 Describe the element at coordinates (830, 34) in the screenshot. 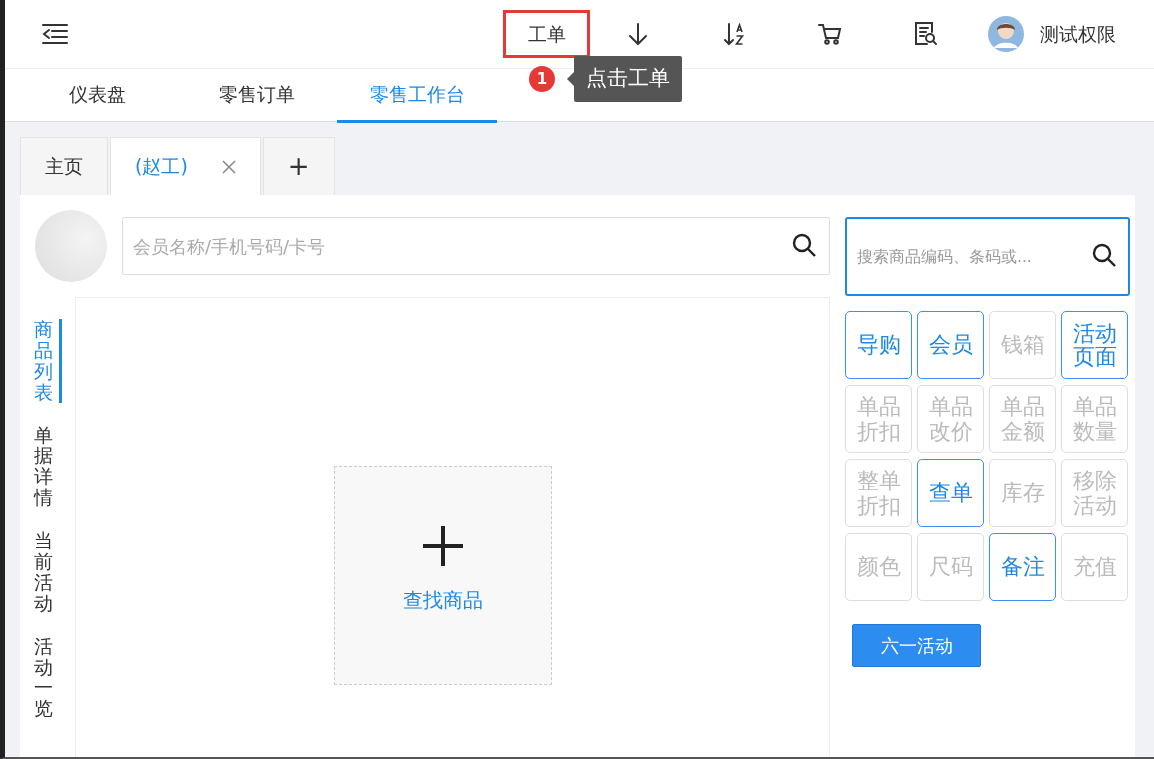

I see `cart-icon` at that location.